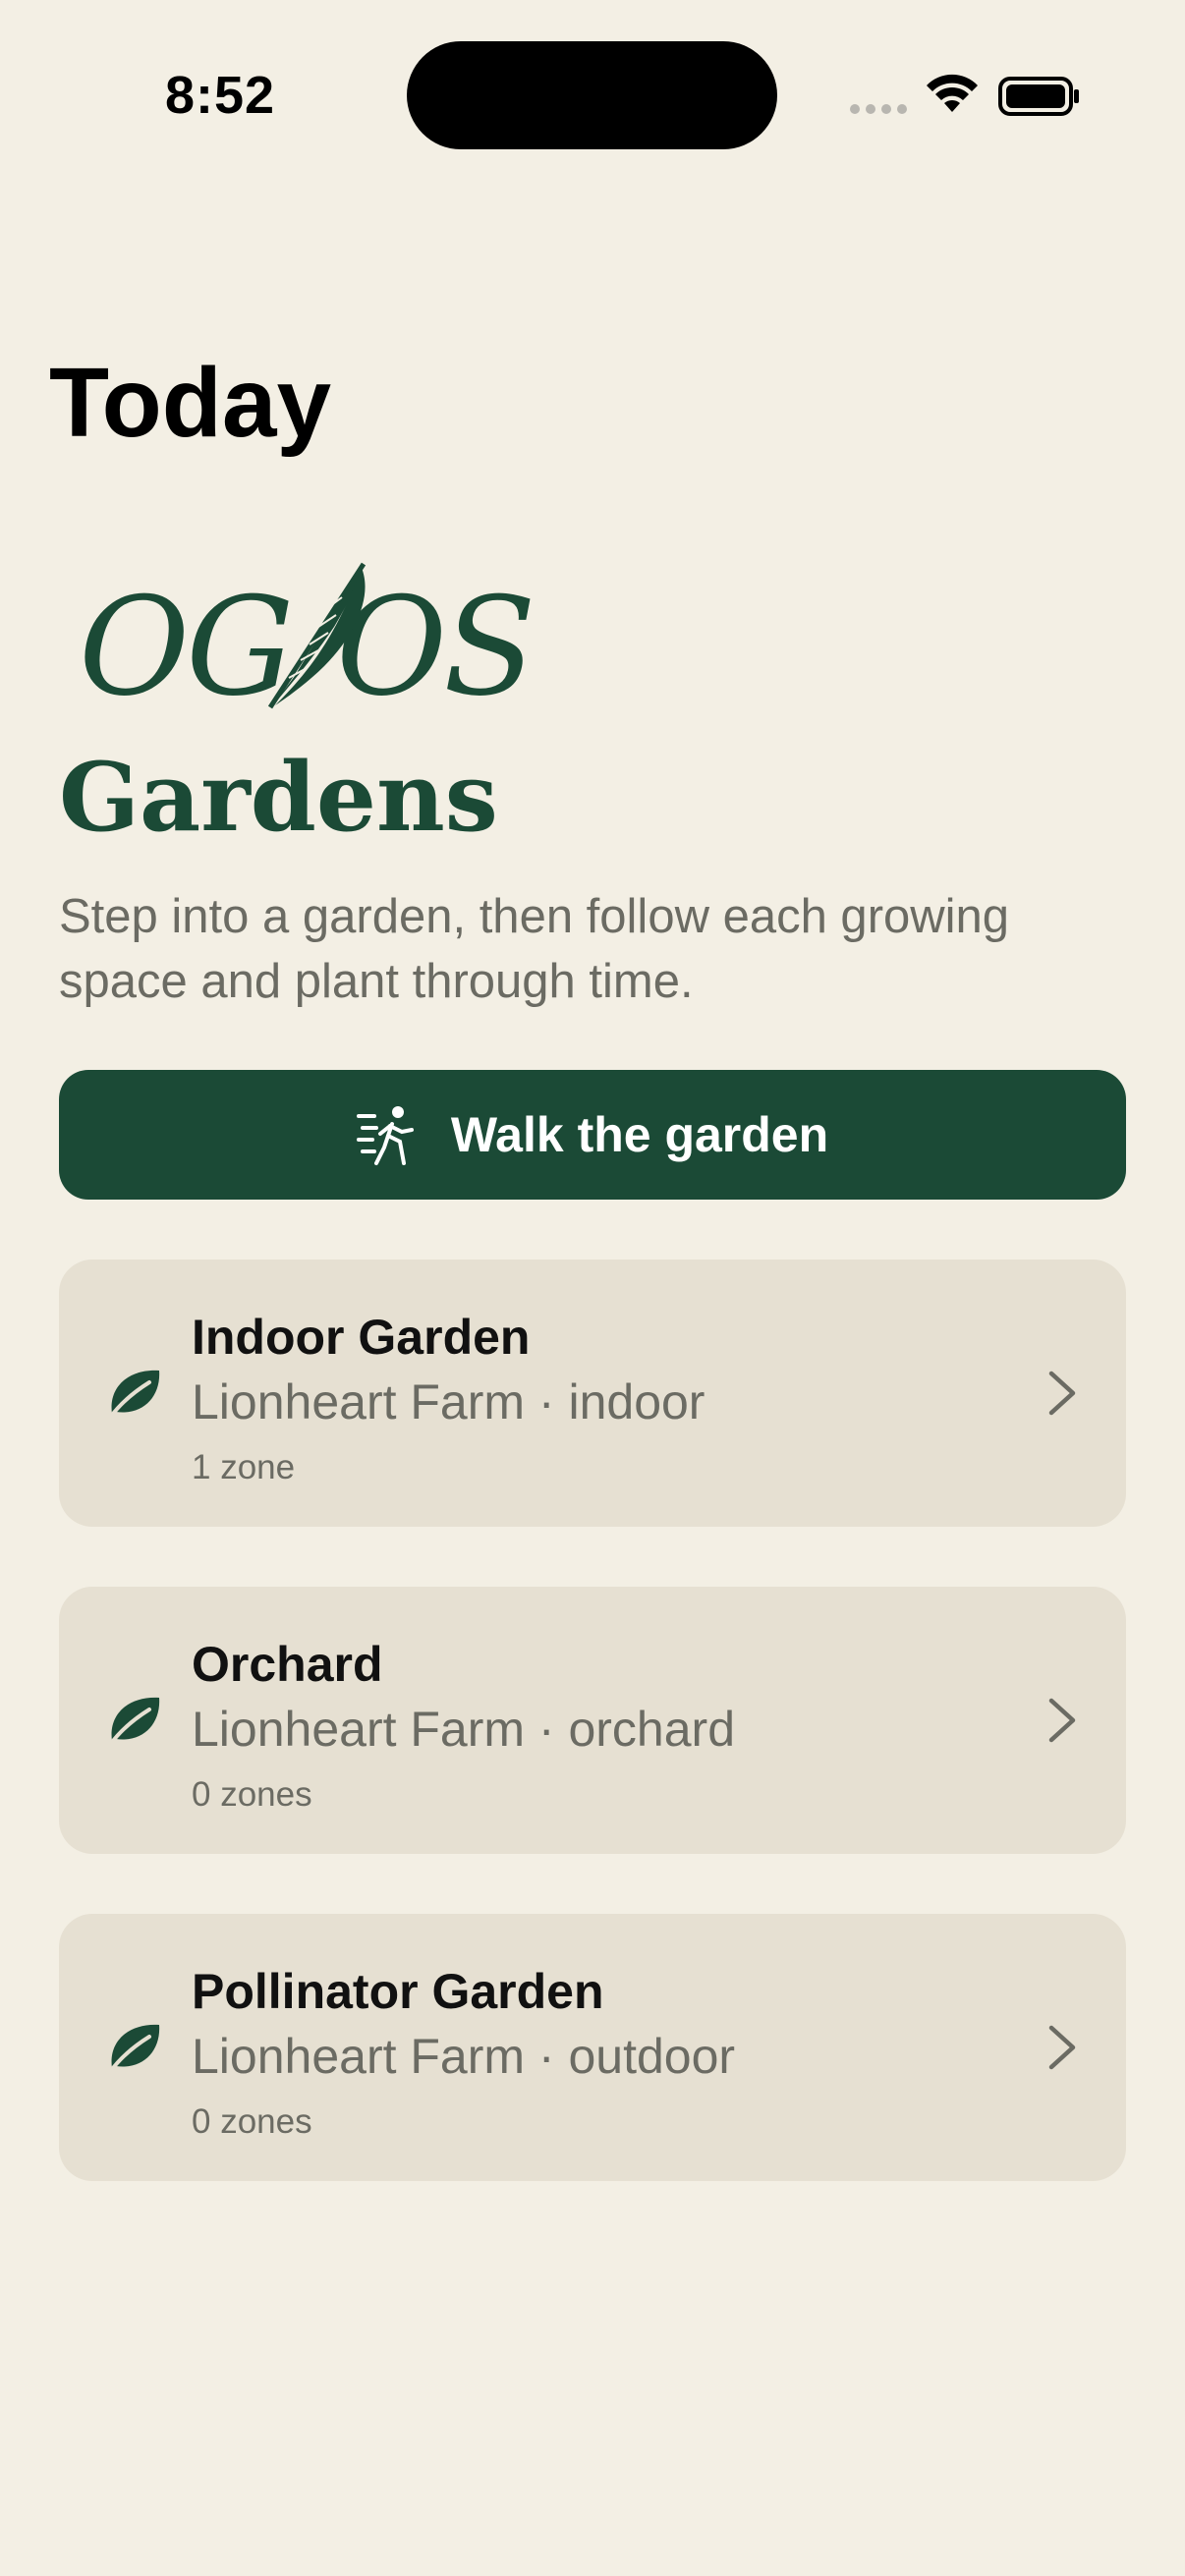 This screenshot has height=2576, width=1185. Describe the element at coordinates (279, 797) in the screenshot. I see `section-title: Gardens` at that location.